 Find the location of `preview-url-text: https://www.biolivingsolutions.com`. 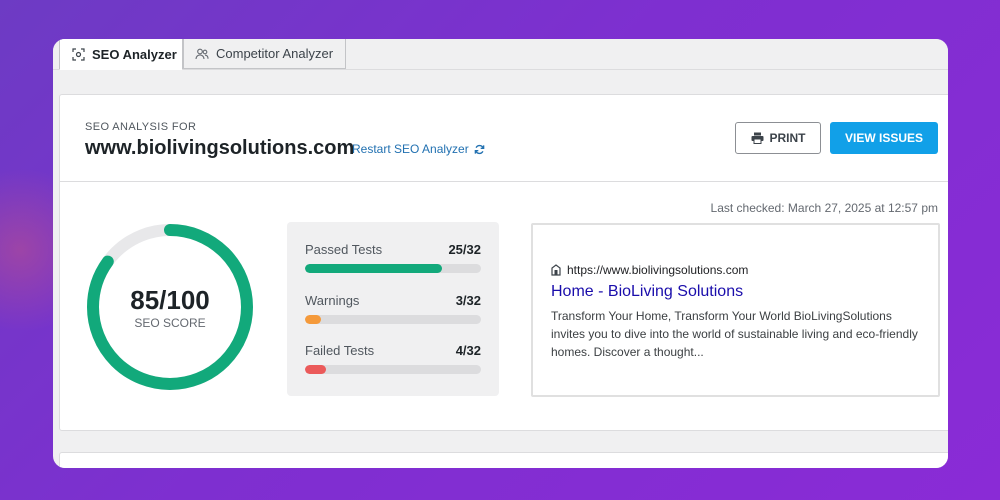

preview-url-text: https://www.biolivingsolutions.com is located at coordinates (658, 270).